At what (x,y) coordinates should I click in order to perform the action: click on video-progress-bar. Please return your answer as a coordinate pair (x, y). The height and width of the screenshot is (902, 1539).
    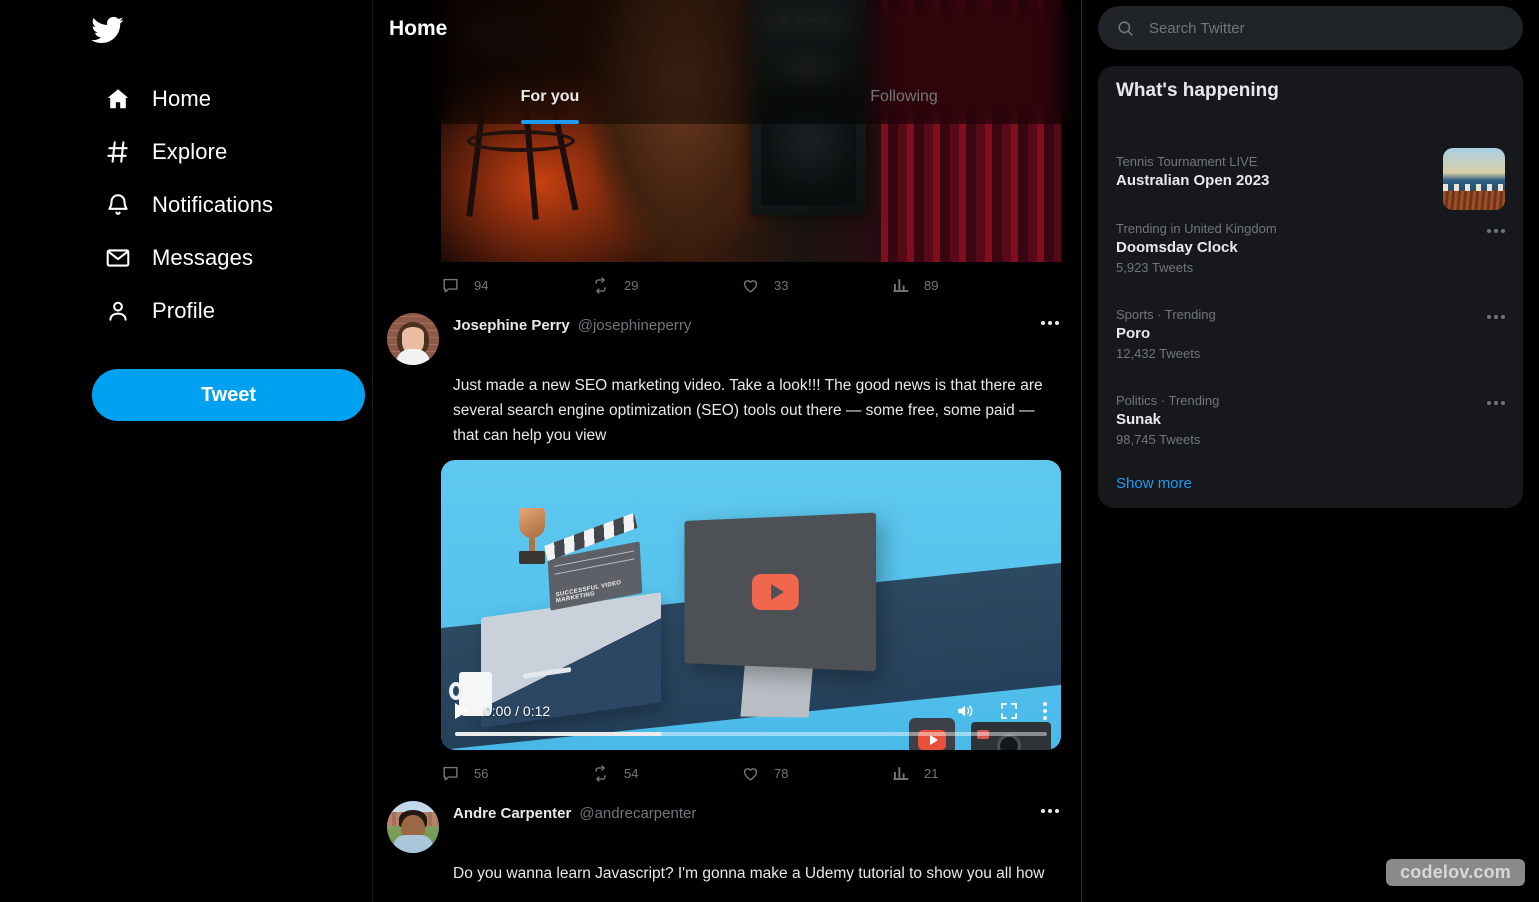
    Looking at the image, I should click on (751, 734).